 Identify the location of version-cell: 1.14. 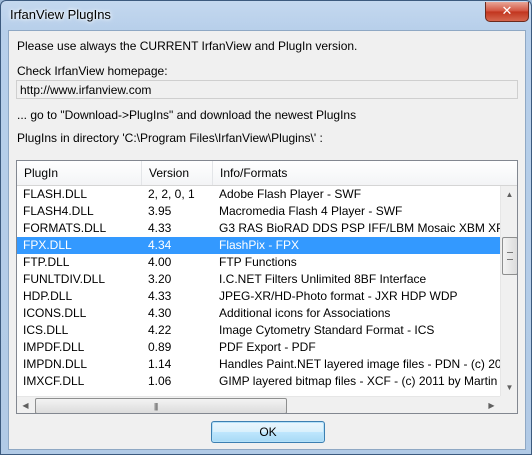
(160, 364).